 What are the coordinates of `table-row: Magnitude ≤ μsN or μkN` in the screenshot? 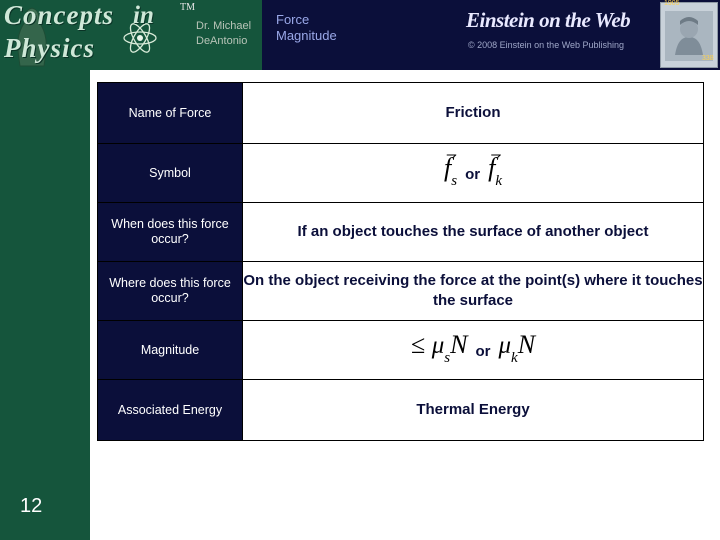 It's located at (400, 350).